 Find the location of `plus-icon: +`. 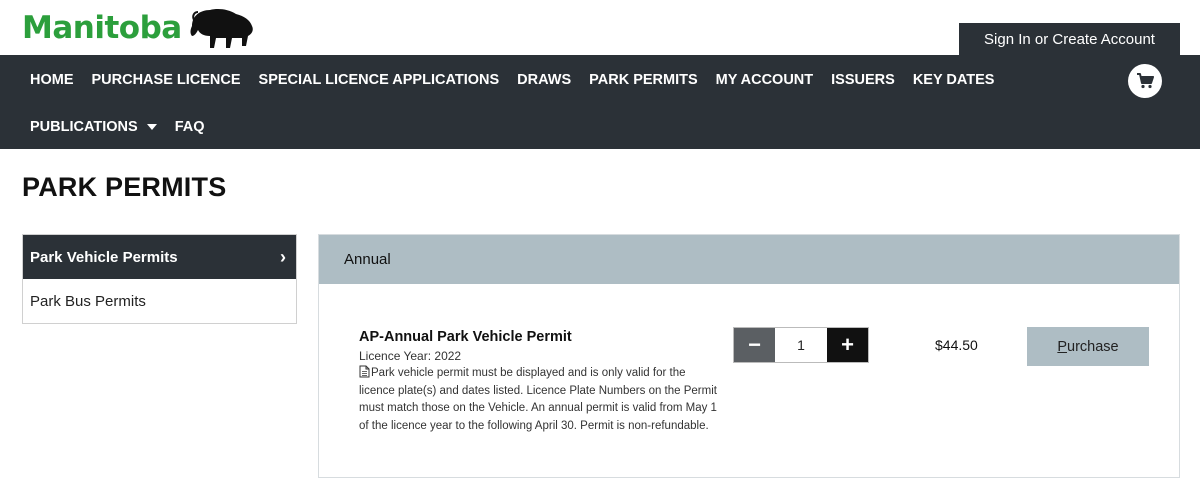

plus-icon: + is located at coordinates (847, 344).